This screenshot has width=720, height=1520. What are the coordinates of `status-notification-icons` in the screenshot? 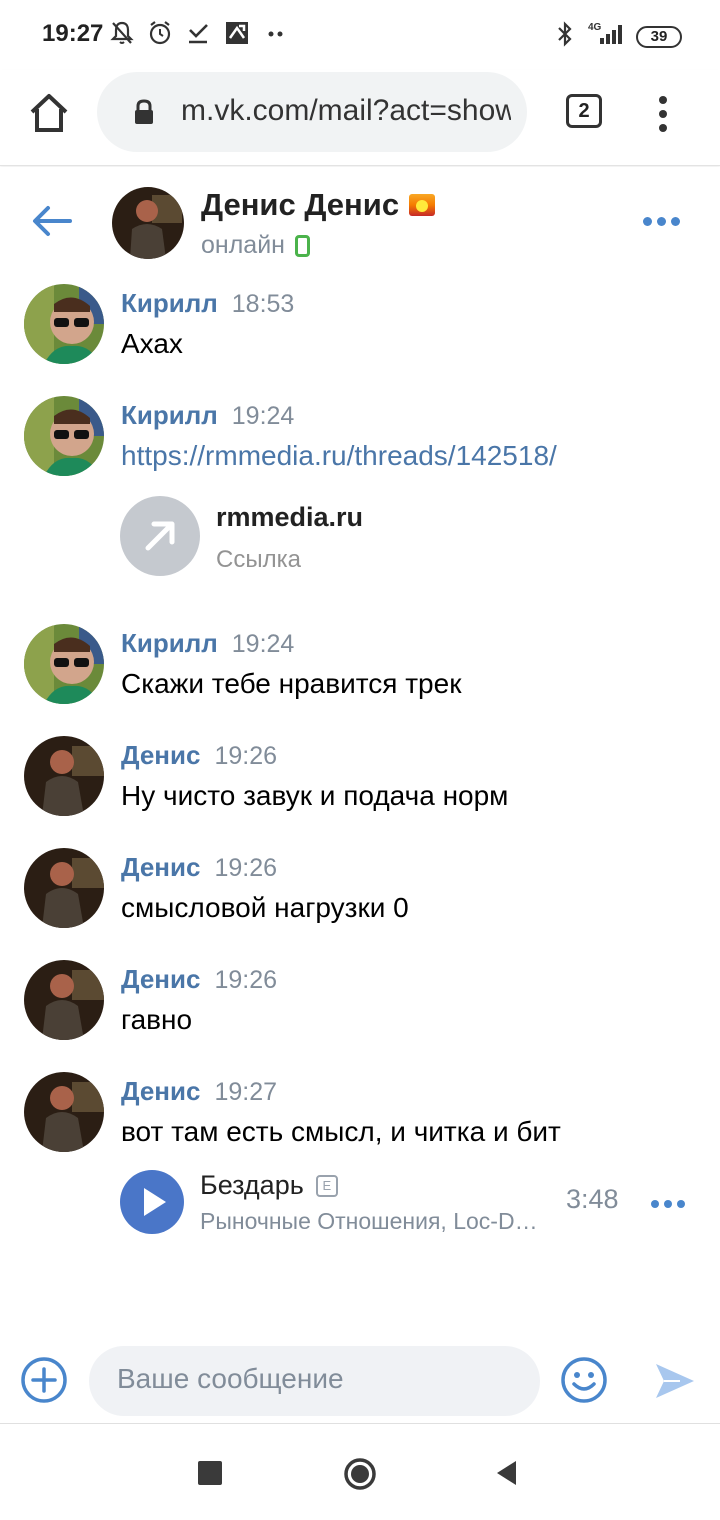 It's located at (199, 33).